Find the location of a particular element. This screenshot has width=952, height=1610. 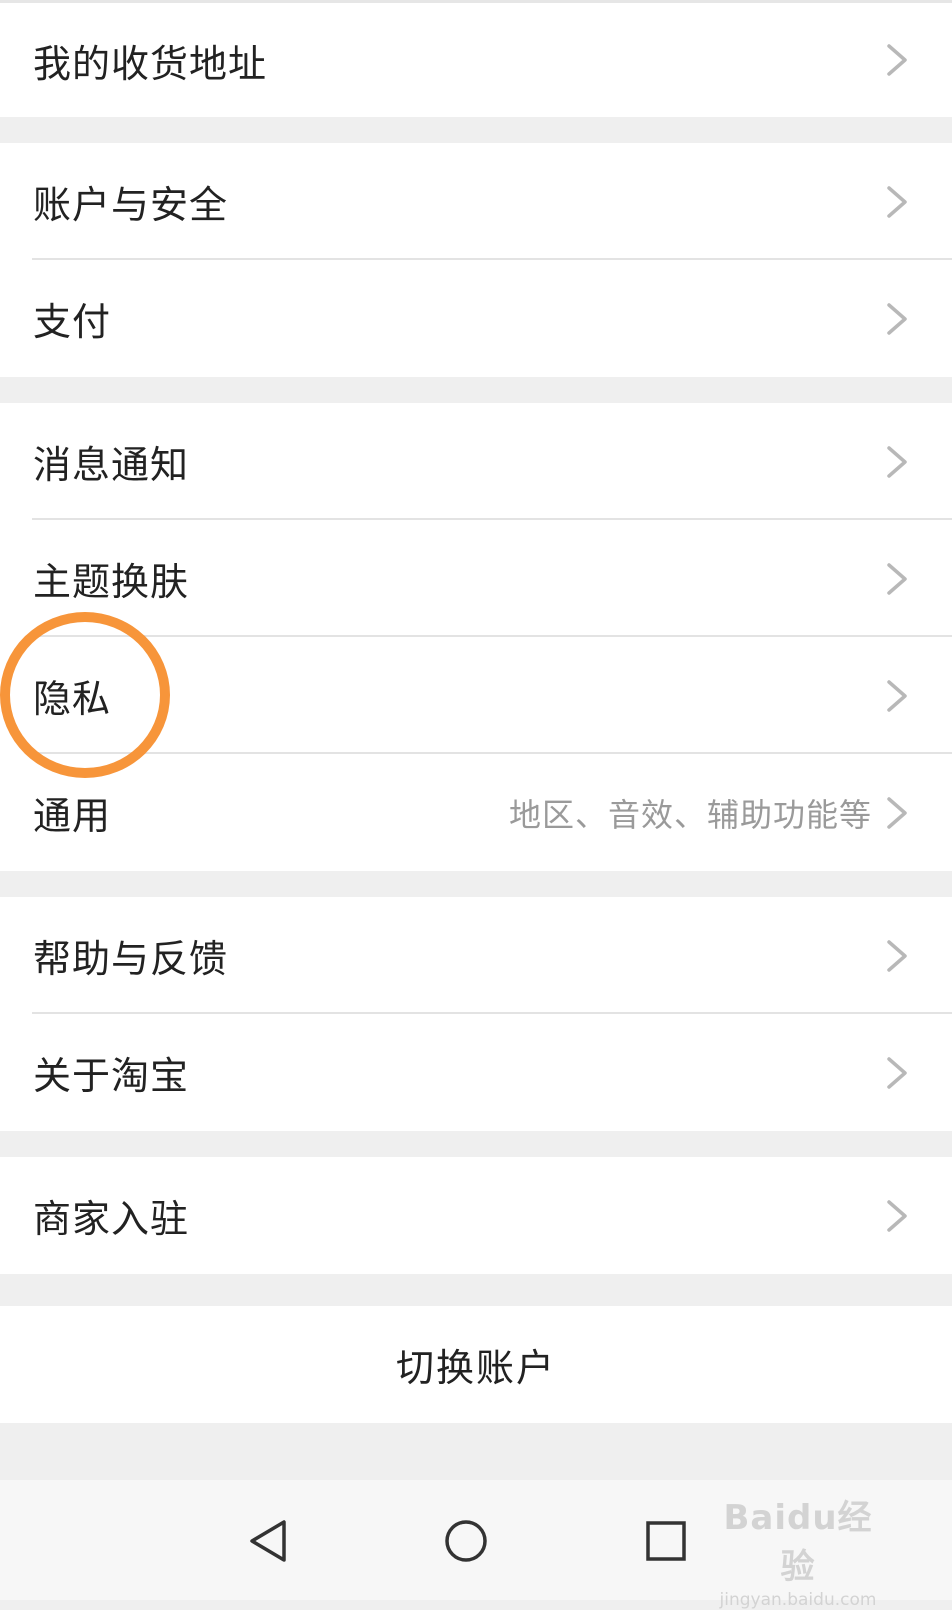

row-label: 隐私 is located at coordinates (72, 699).